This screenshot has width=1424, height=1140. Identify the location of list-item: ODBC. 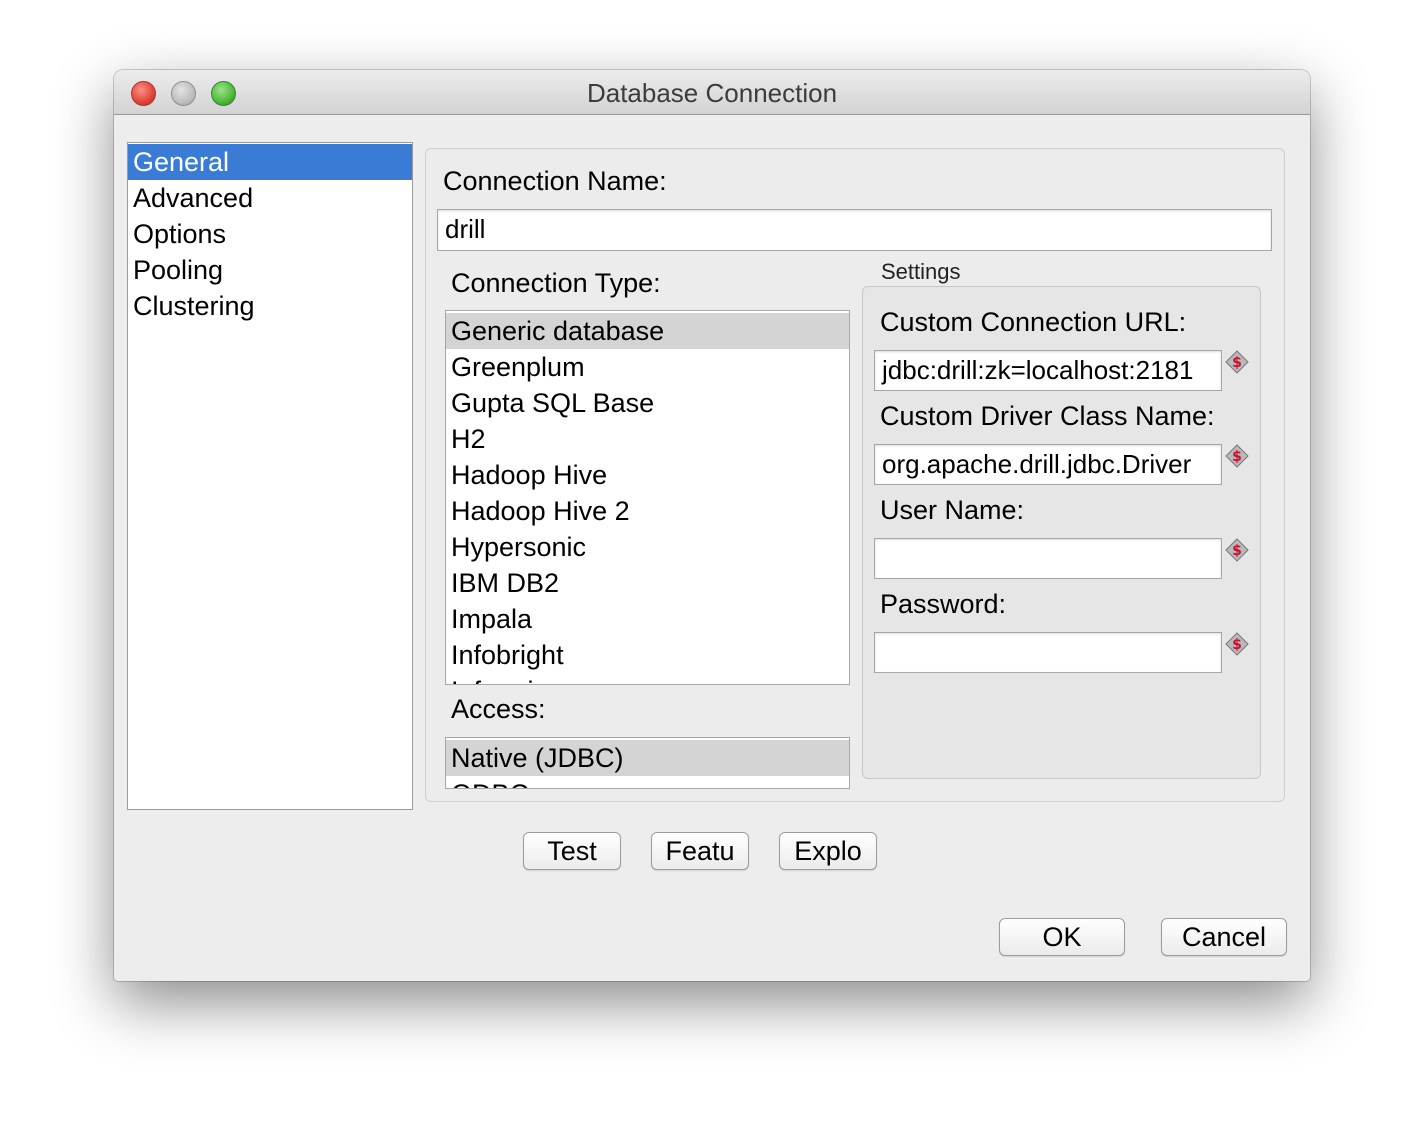
(647, 782).